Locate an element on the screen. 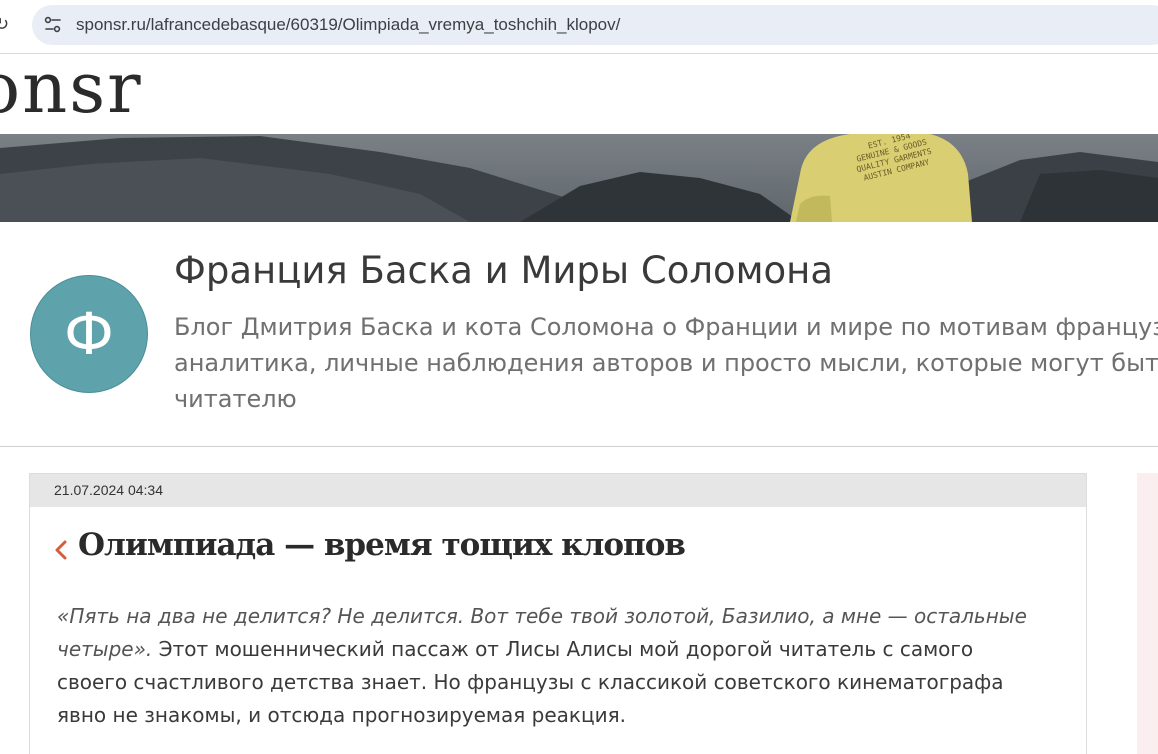 The height and width of the screenshot is (754, 1158). post-quote: четыре». is located at coordinates (105, 649).